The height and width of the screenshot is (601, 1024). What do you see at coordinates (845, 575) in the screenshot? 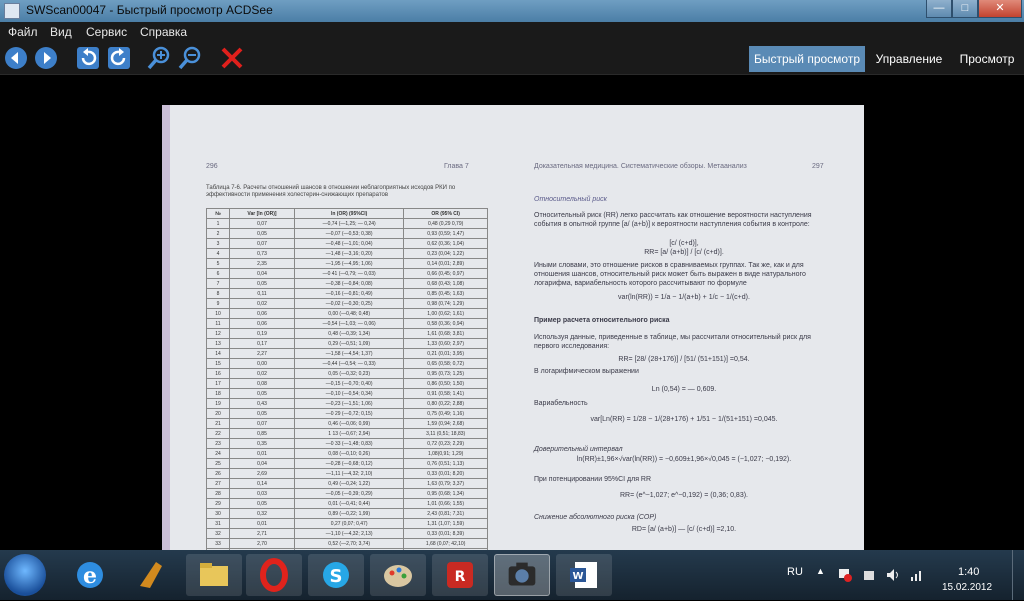
I see `flag-icon` at bounding box center [845, 575].